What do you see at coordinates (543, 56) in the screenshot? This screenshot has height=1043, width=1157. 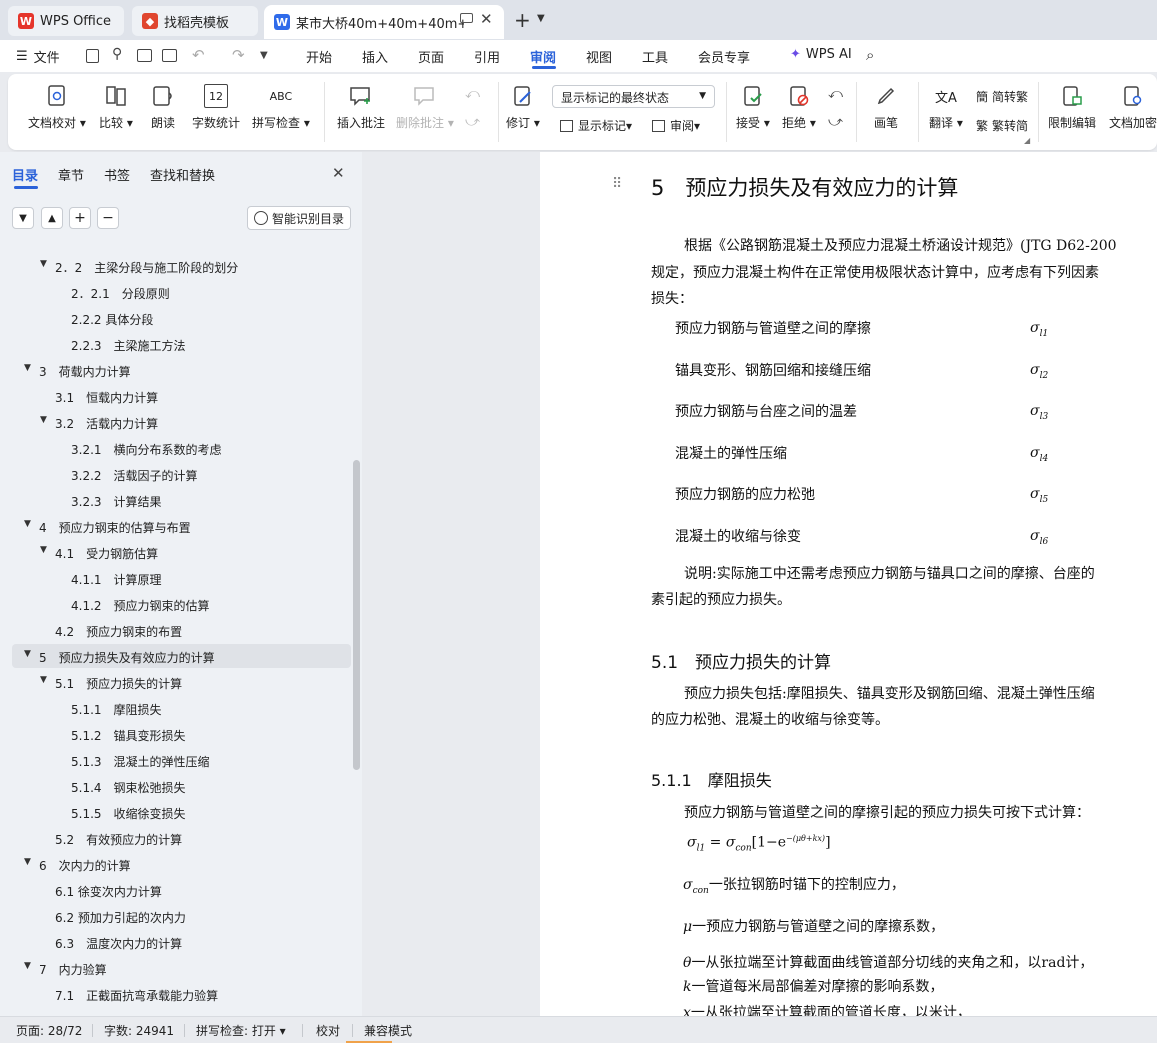 I see `menu-review: 审阅` at bounding box center [543, 56].